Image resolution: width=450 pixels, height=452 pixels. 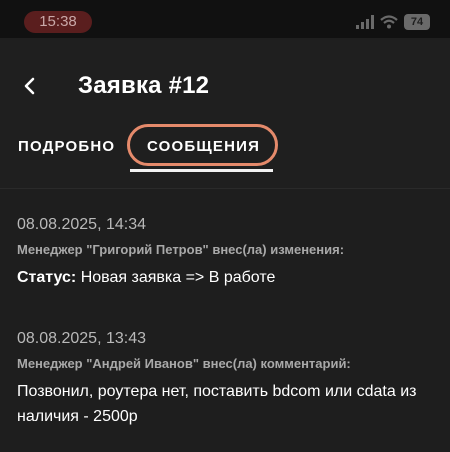 I want to click on status-change-text: Новая заявка => В работе, so click(x=176, y=277).